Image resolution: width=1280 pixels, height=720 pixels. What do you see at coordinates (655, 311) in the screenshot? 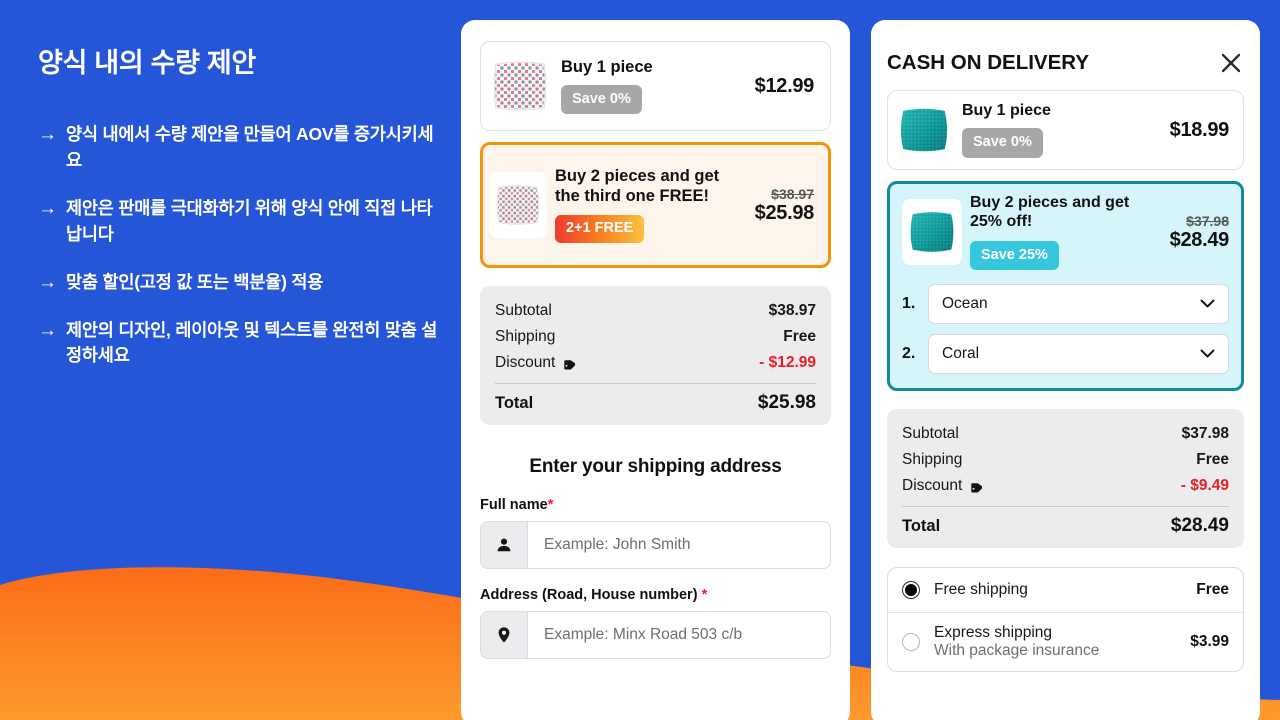
I see `summary-row-subtotal: Subtotal $38.97` at bounding box center [655, 311].